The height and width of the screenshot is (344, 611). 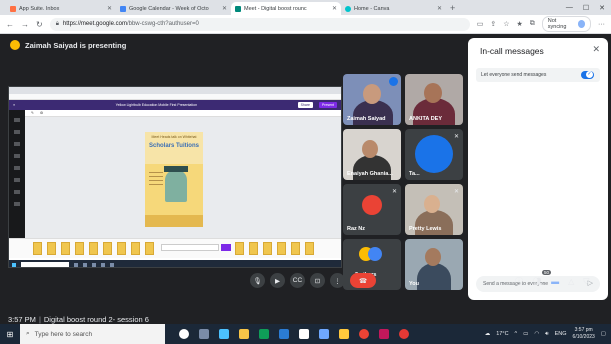 What do you see at coordinates (366, 119) in the screenshot?
I see `participant-name: Zaimah Saiyad` at bounding box center [366, 119].